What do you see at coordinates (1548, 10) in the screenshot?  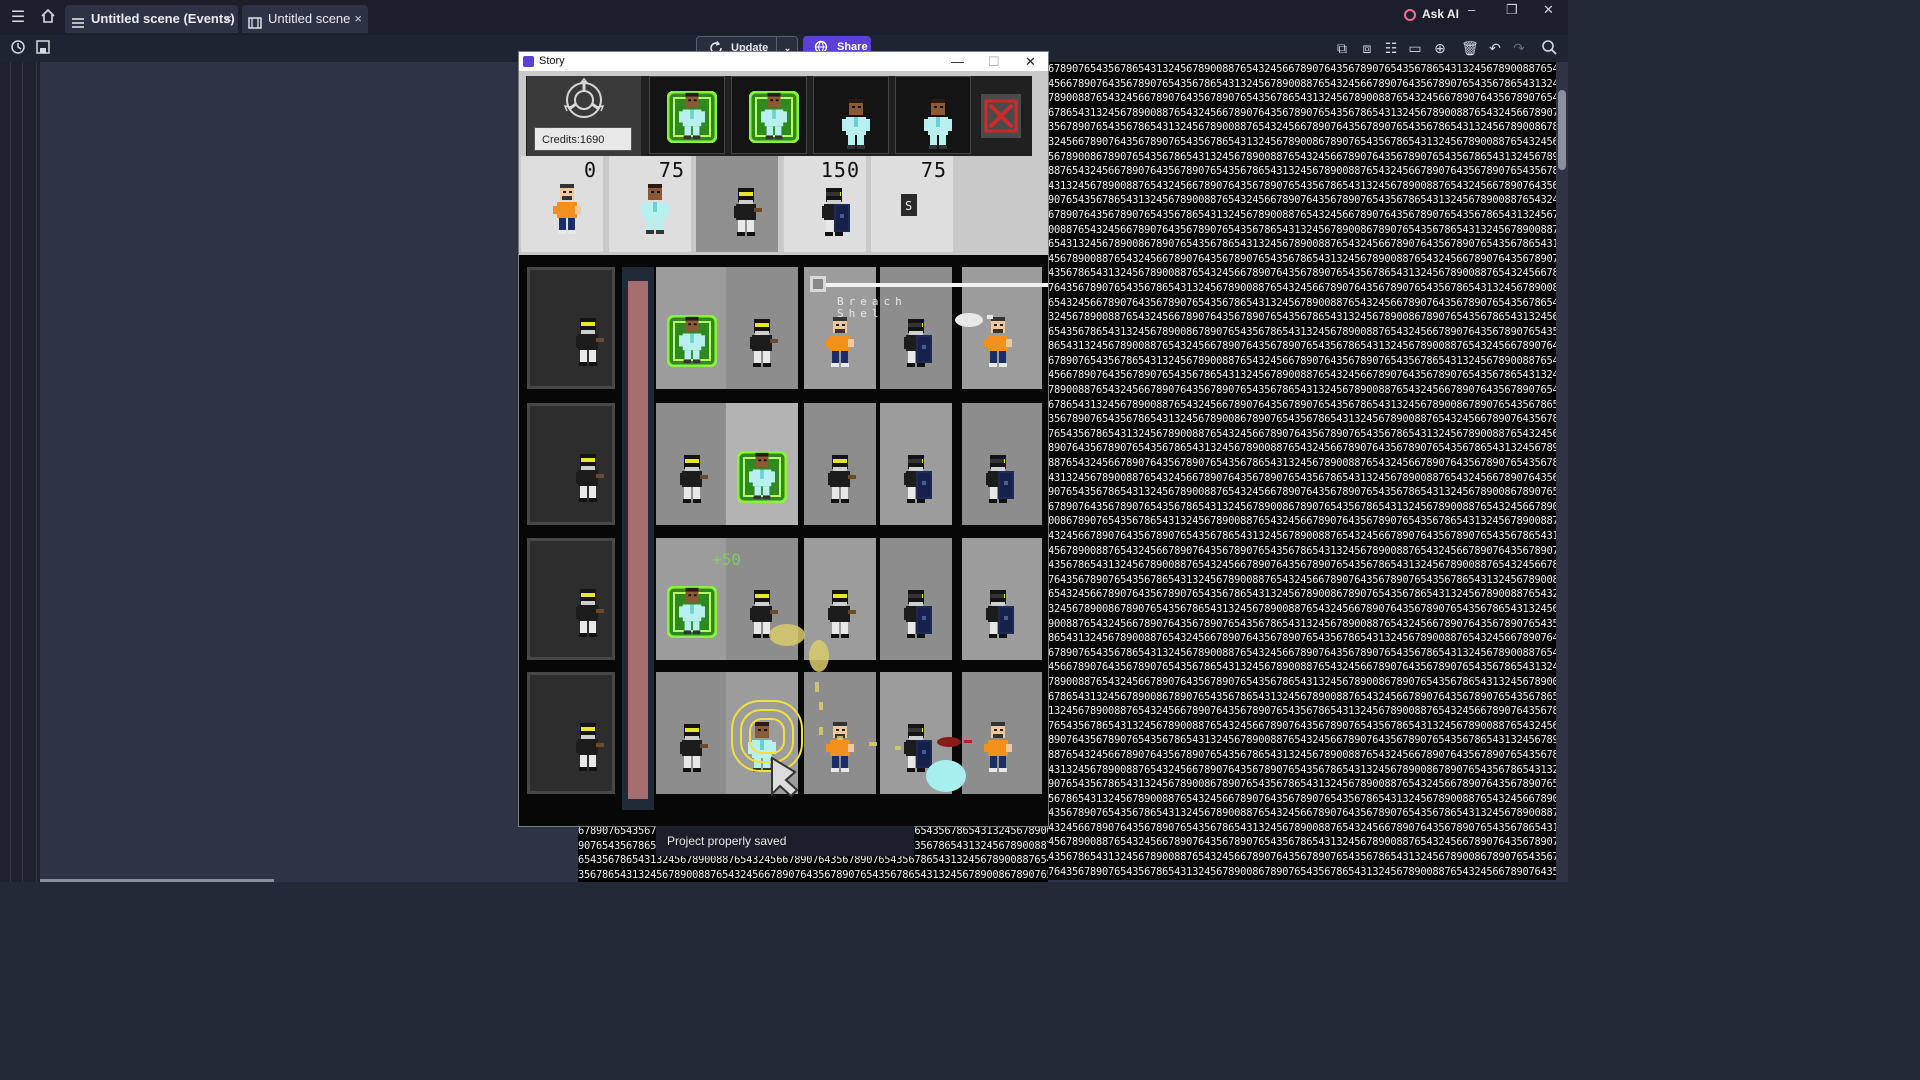 I see `close-window-button: ✕` at bounding box center [1548, 10].